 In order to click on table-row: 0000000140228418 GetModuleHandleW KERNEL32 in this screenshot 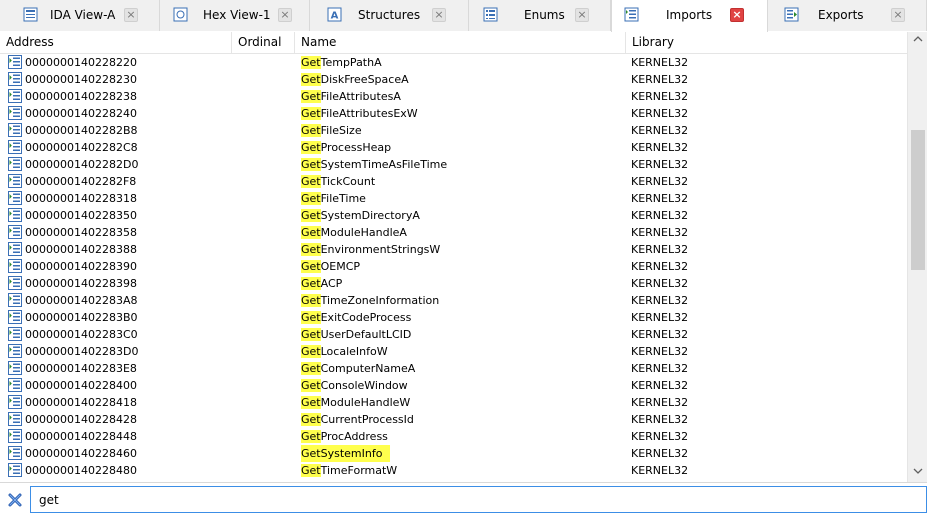, I will do `click(453, 402)`.